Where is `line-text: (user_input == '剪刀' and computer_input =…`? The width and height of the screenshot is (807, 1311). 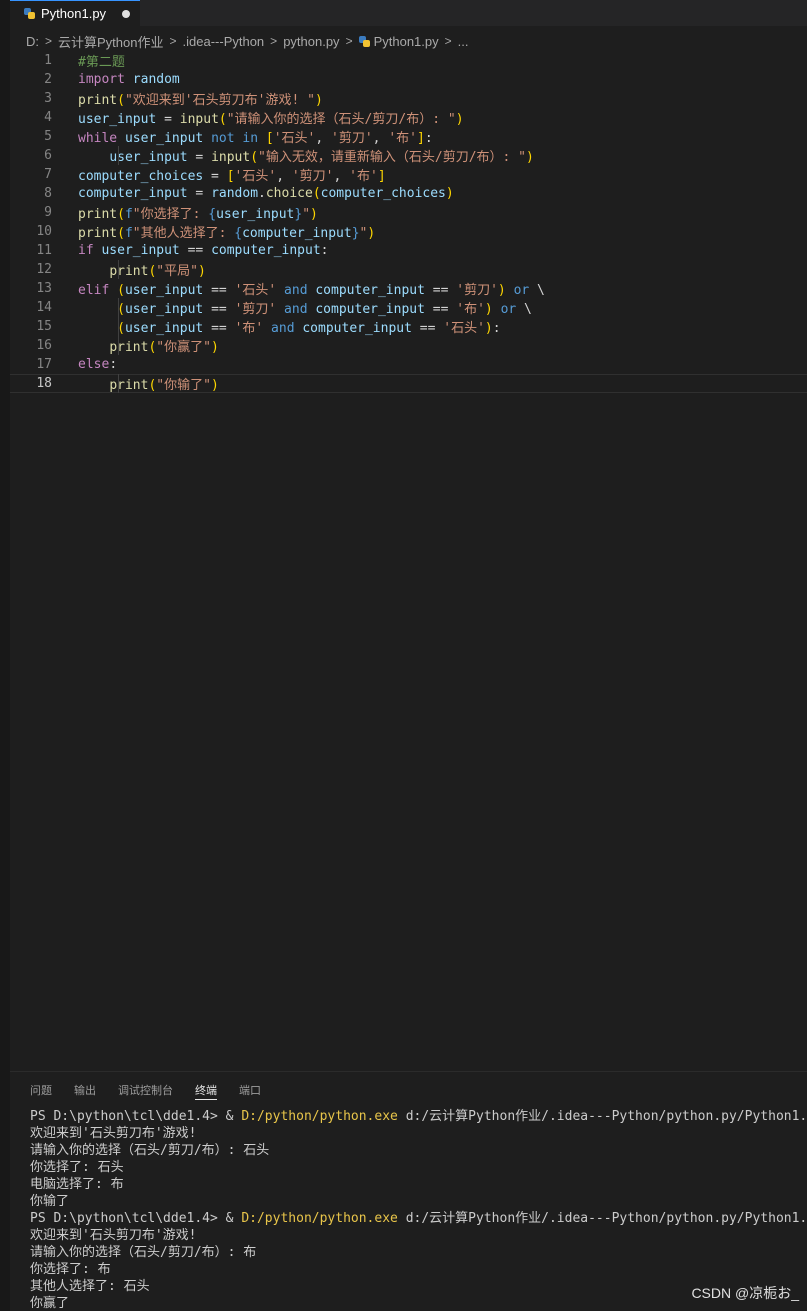 line-text: (user_input == '剪刀' and computer_input =… is located at coordinates (324, 309).